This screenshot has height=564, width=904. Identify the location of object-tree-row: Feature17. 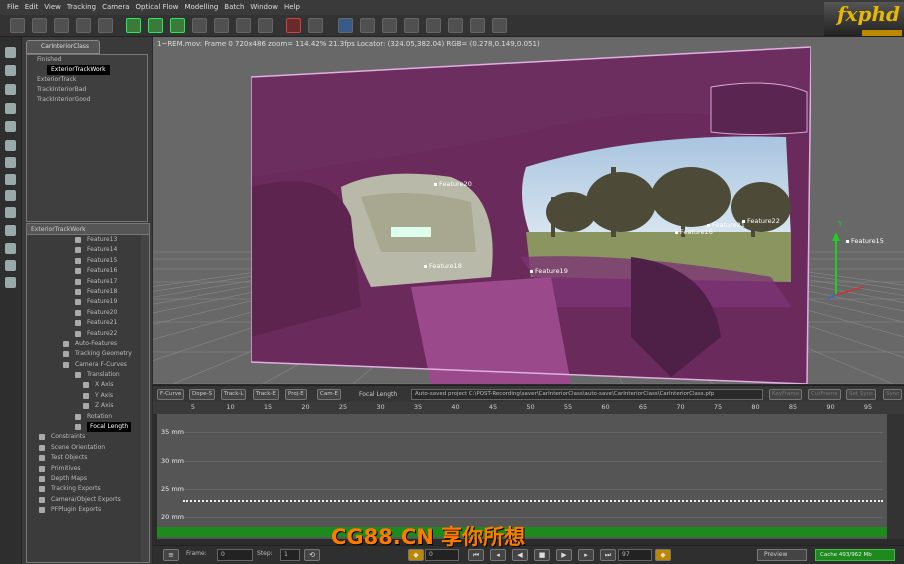
(88, 282).